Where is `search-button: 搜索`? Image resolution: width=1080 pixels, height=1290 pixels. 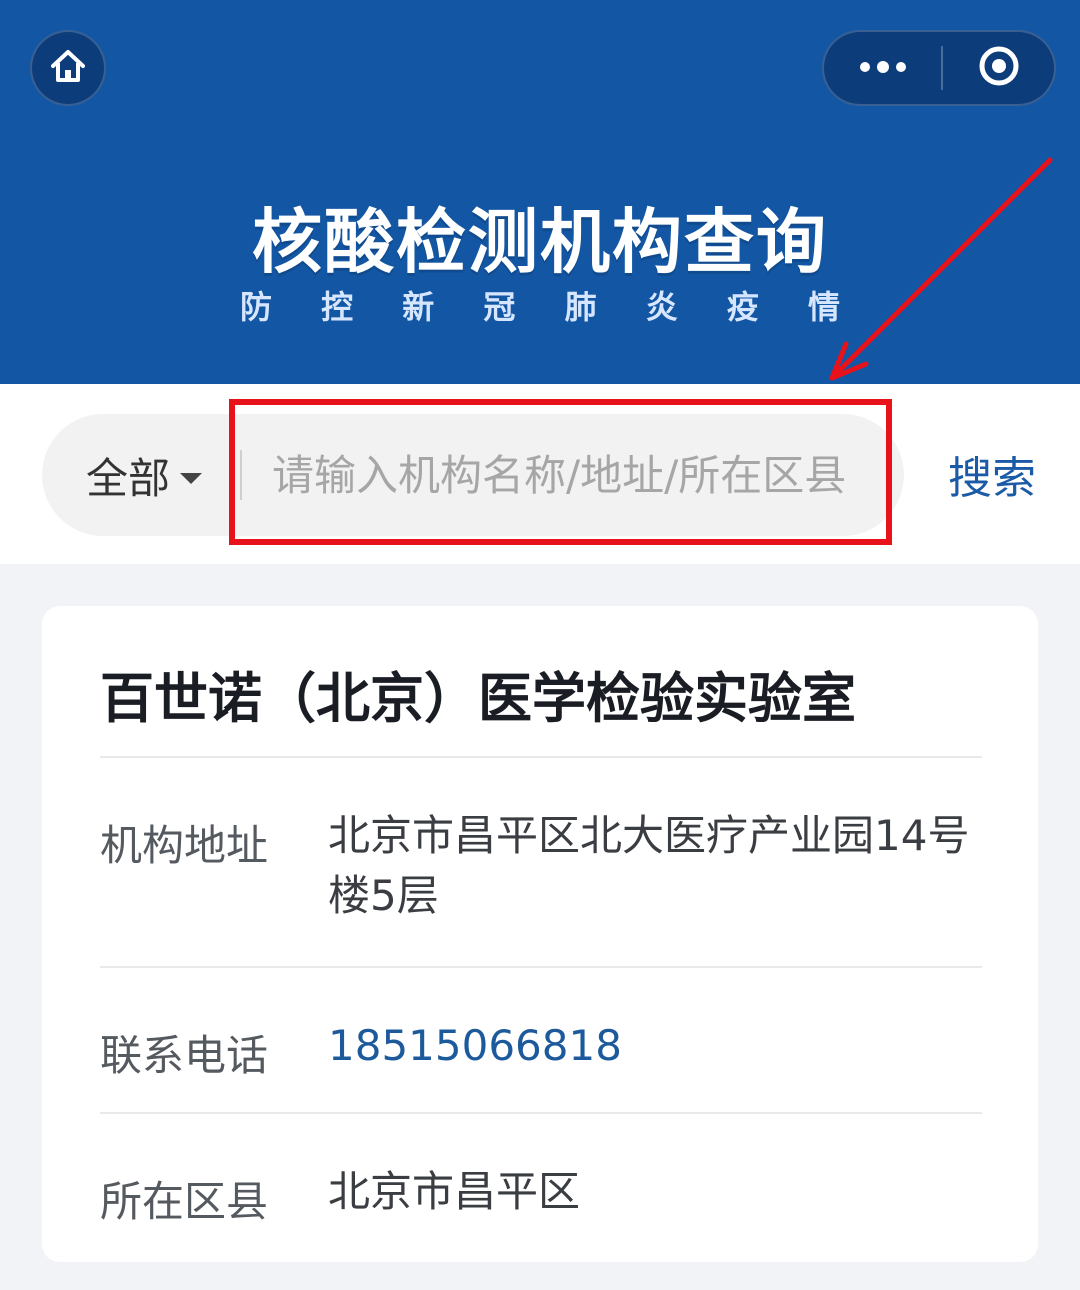
search-button: 搜索 is located at coordinates (992, 474).